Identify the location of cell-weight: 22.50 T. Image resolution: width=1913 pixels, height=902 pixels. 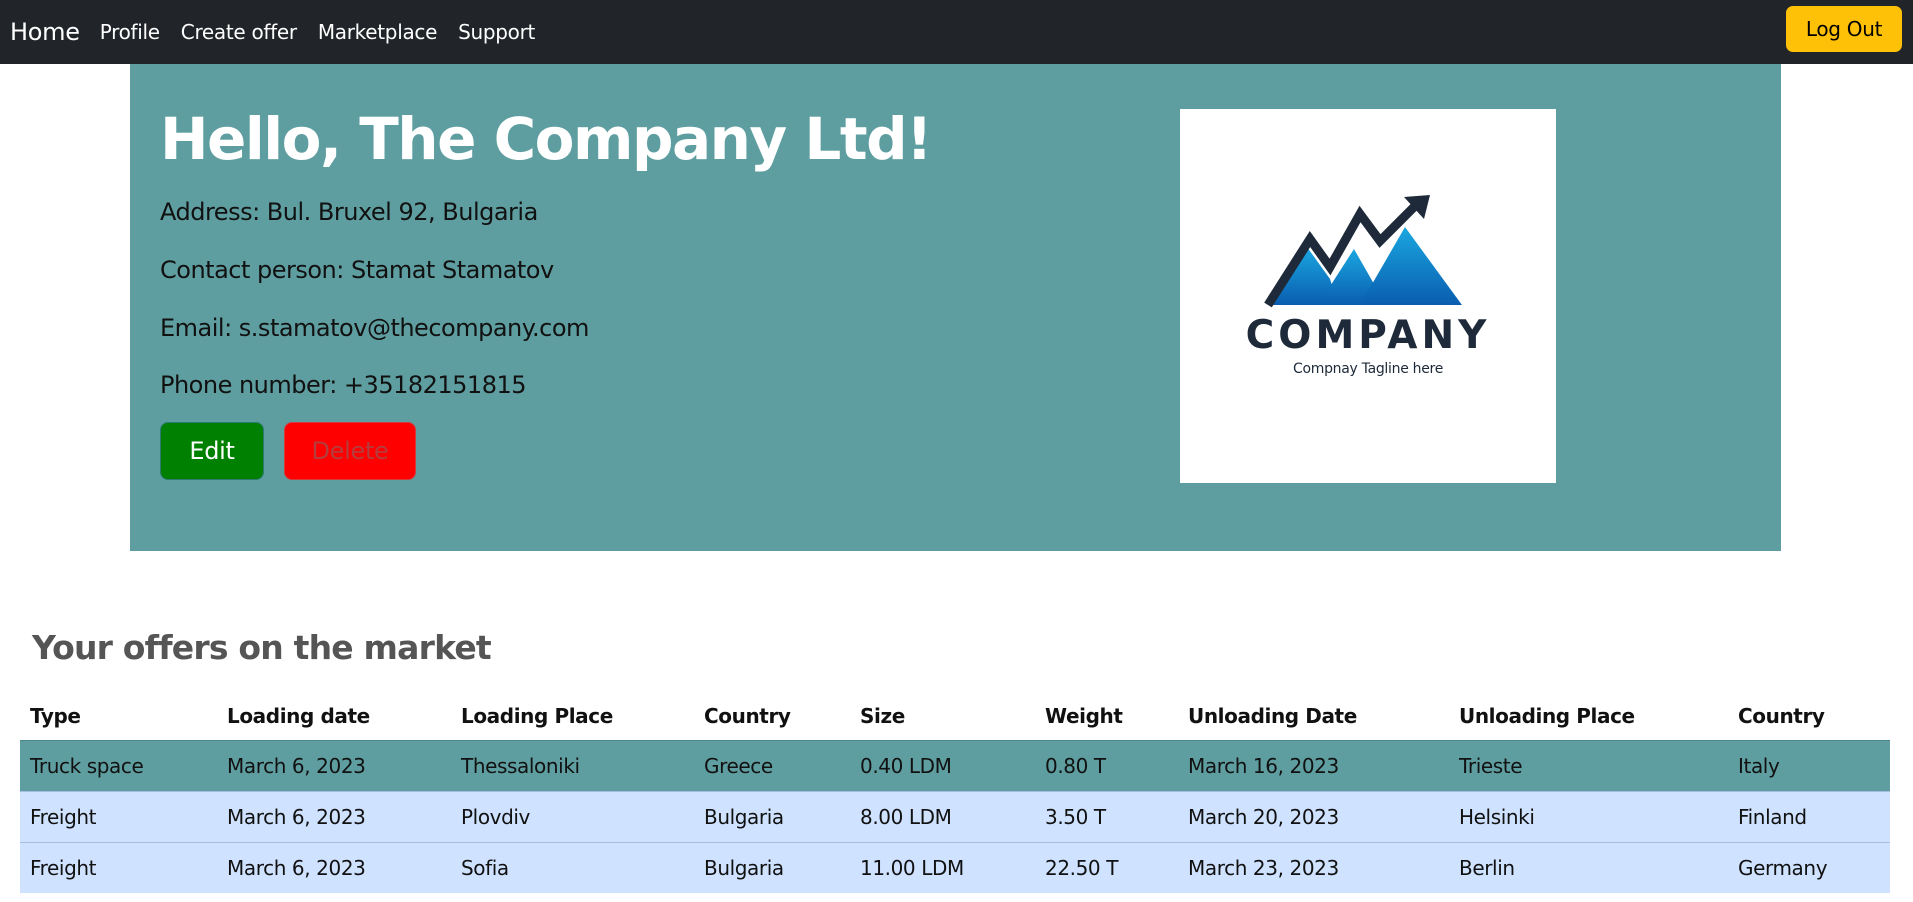
(1106, 867).